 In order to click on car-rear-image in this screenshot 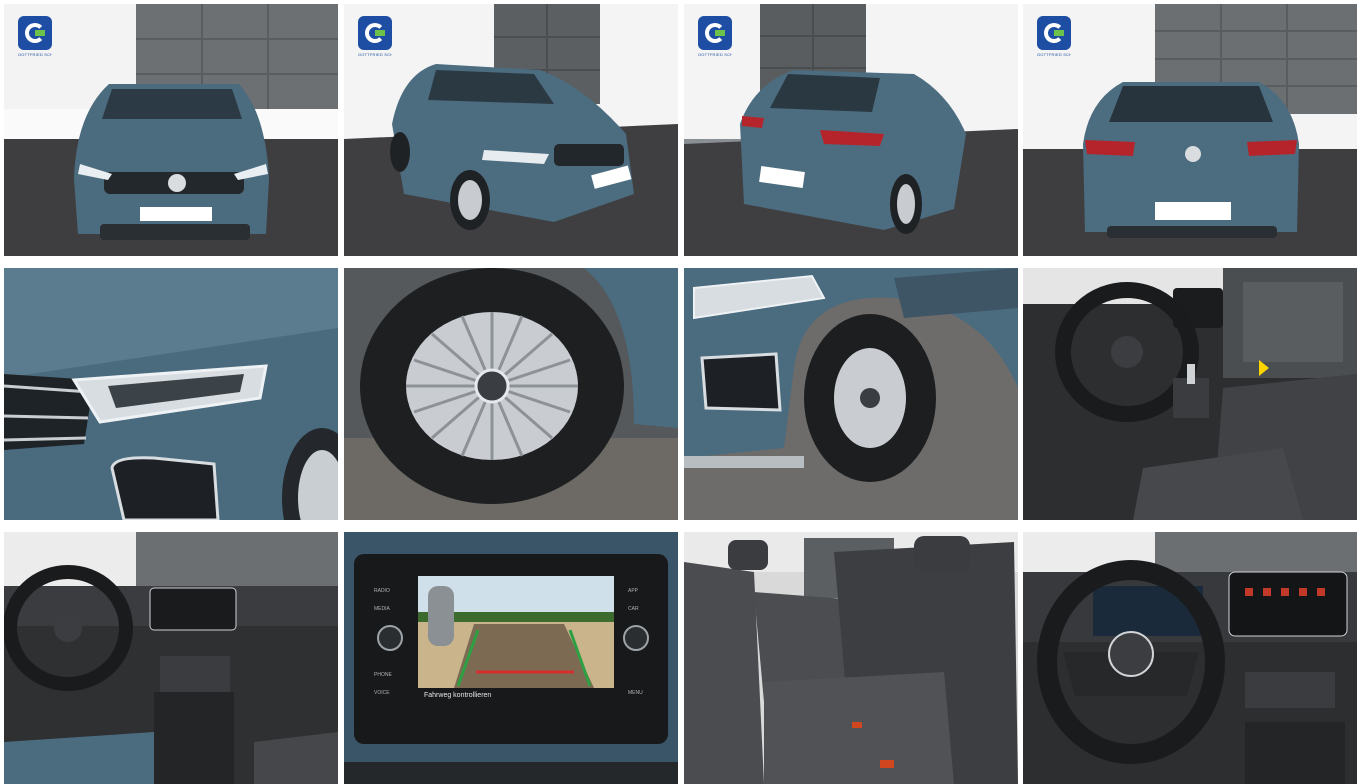, I will do `click(1190, 130)`.